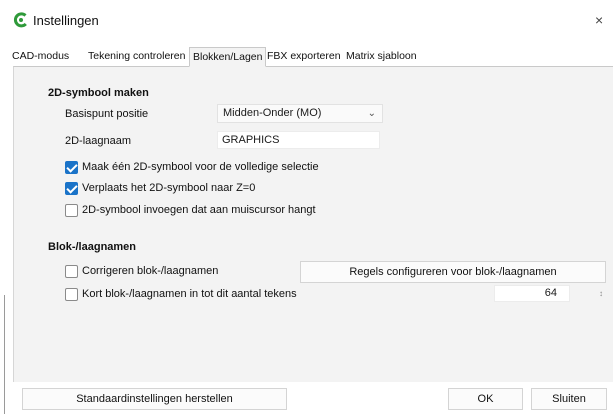 The width and height of the screenshot is (613, 414). What do you see at coordinates (169, 188) in the screenshot?
I see `move-to-z0-label: Verplaats het 2D-symbool naar Z=0` at bounding box center [169, 188].